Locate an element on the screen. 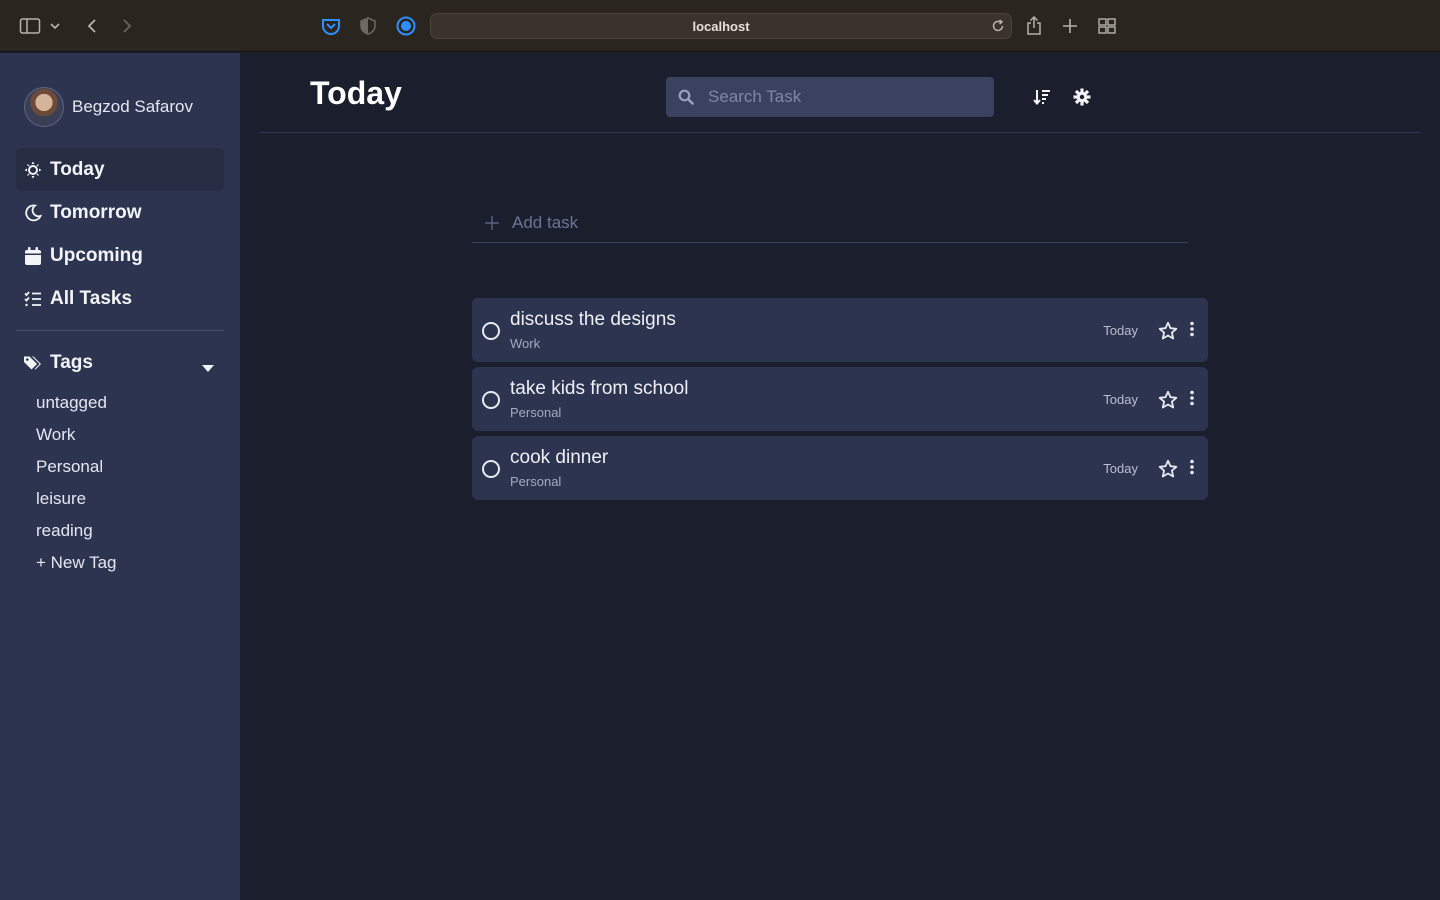 This screenshot has width=1440, height=900. extension-icon is located at coordinates (406, 26).